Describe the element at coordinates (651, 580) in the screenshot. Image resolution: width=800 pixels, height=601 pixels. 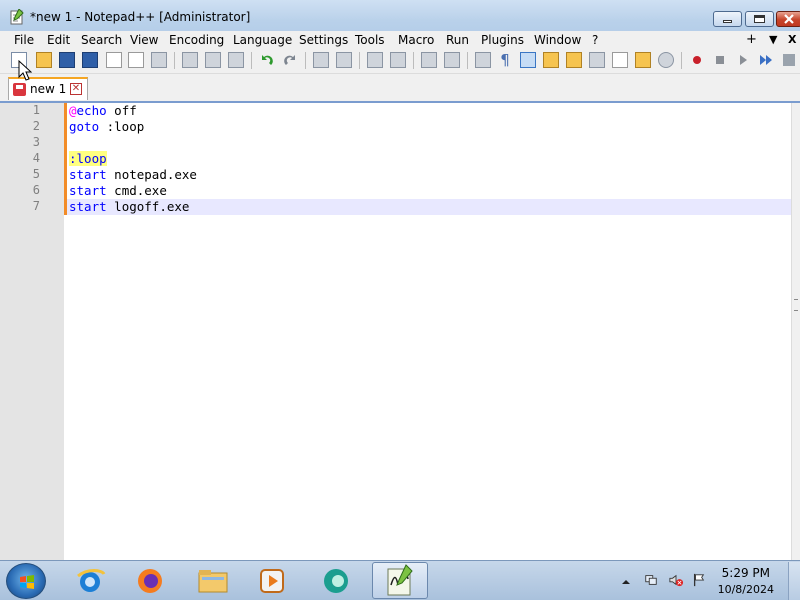
I see `network-icon` at that location.